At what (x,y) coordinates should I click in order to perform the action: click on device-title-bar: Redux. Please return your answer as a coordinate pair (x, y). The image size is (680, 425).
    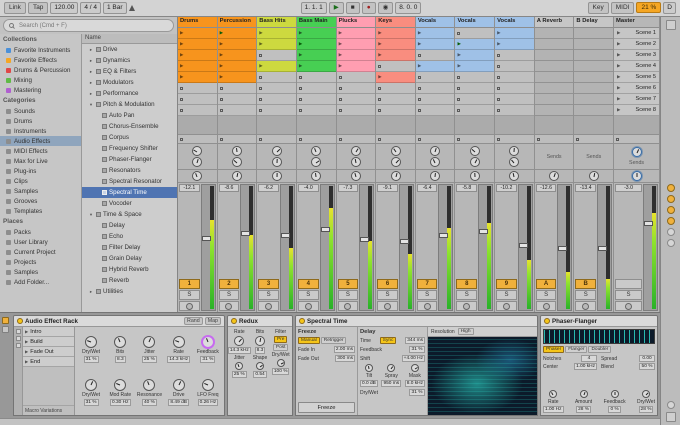
    Looking at the image, I should click on (260, 321).